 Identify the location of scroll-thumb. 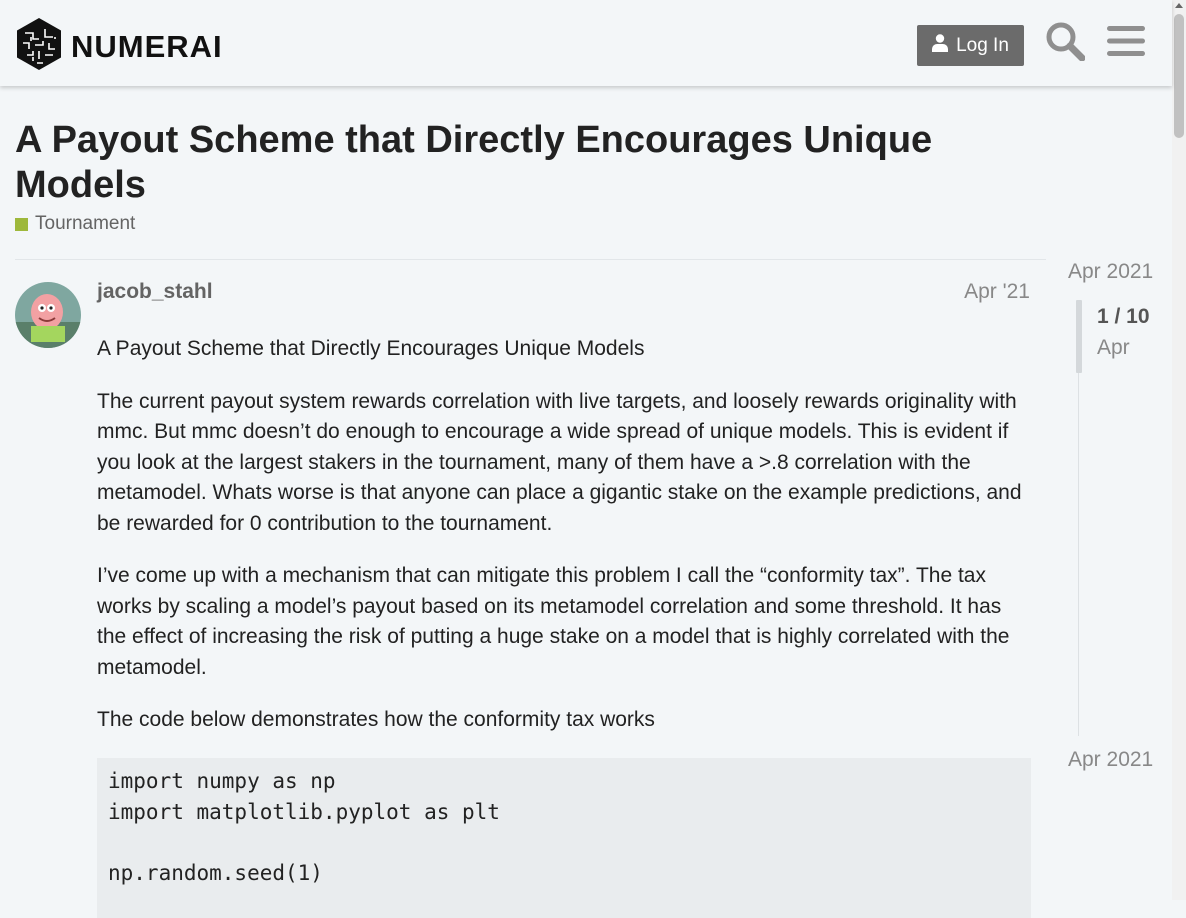
(1179, 76).